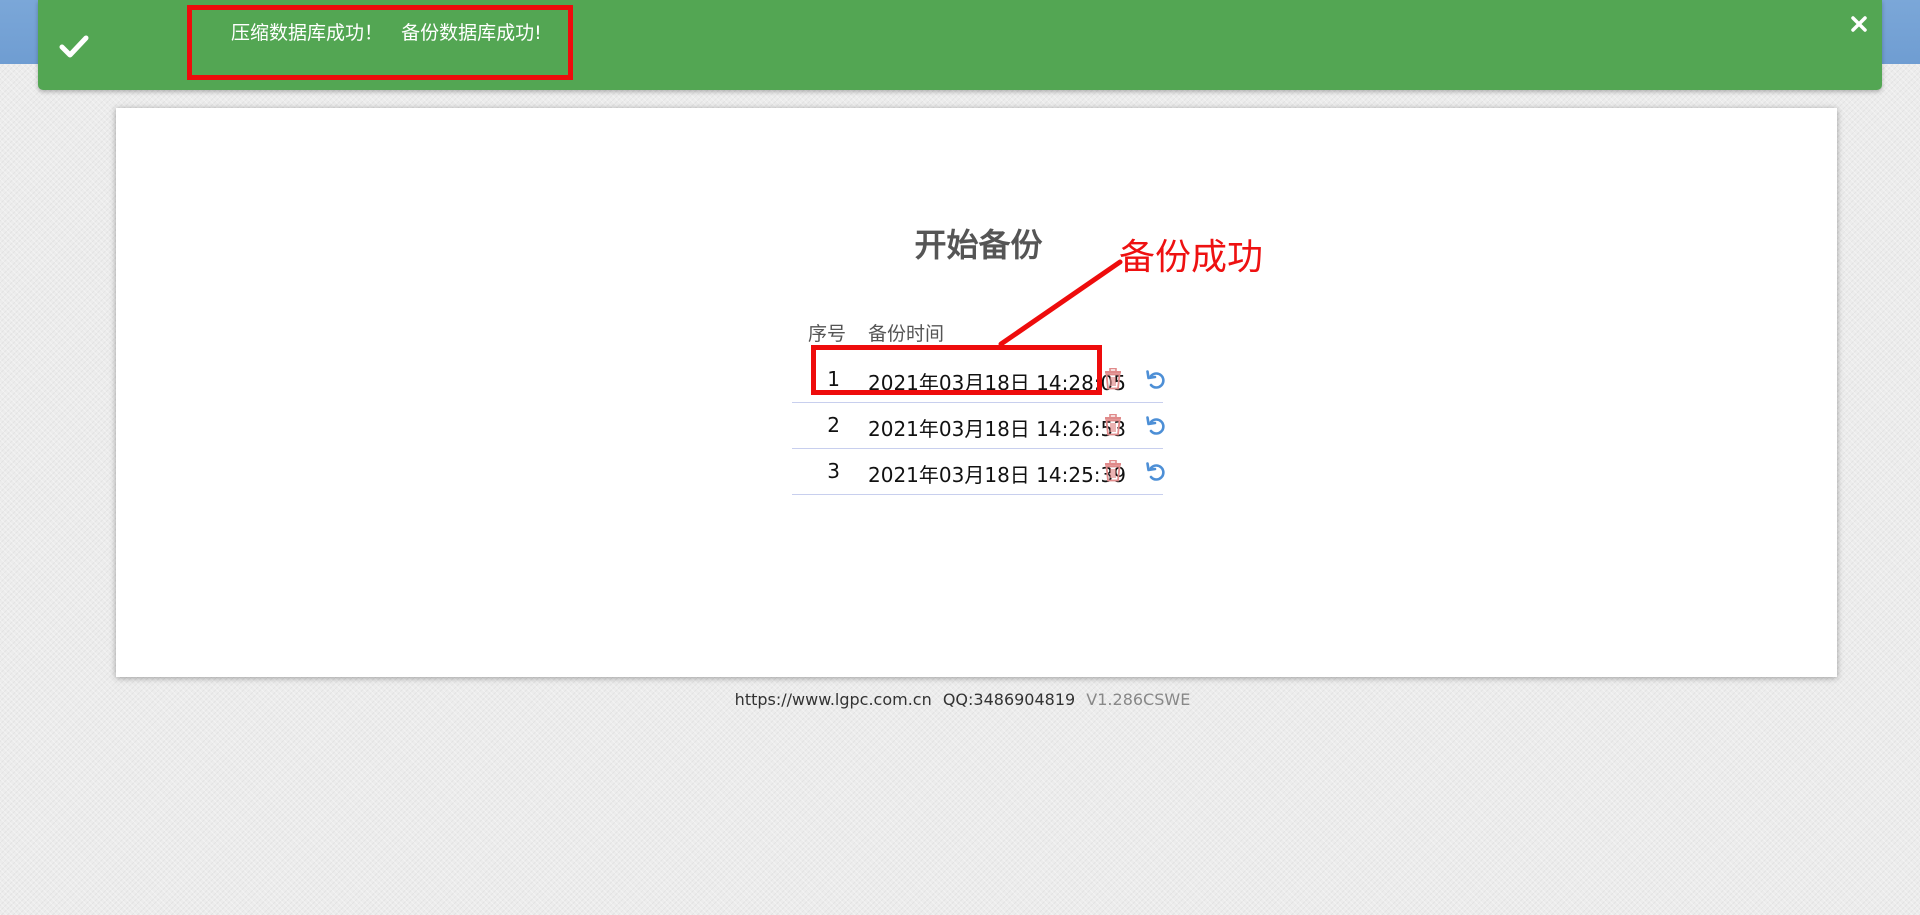  What do you see at coordinates (380, 42) in the screenshot?
I see `annotation-box-message` at bounding box center [380, 42].